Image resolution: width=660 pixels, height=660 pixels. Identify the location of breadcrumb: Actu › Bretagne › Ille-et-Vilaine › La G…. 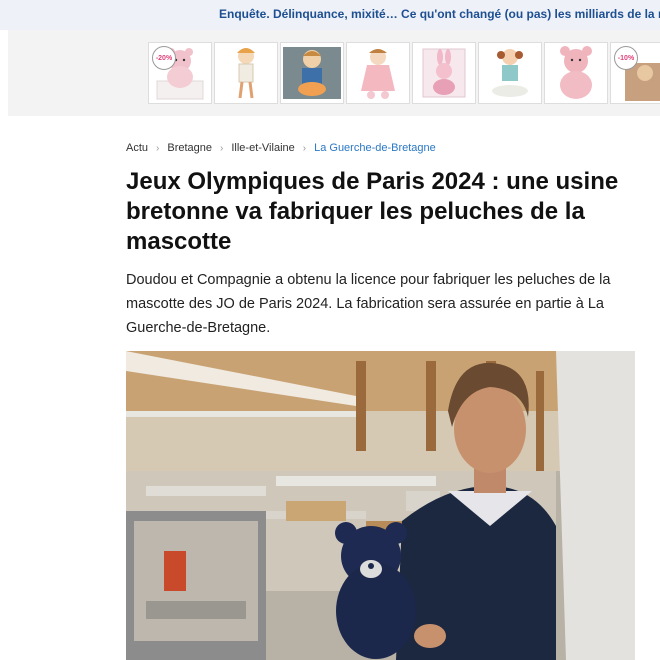
(281, 148).